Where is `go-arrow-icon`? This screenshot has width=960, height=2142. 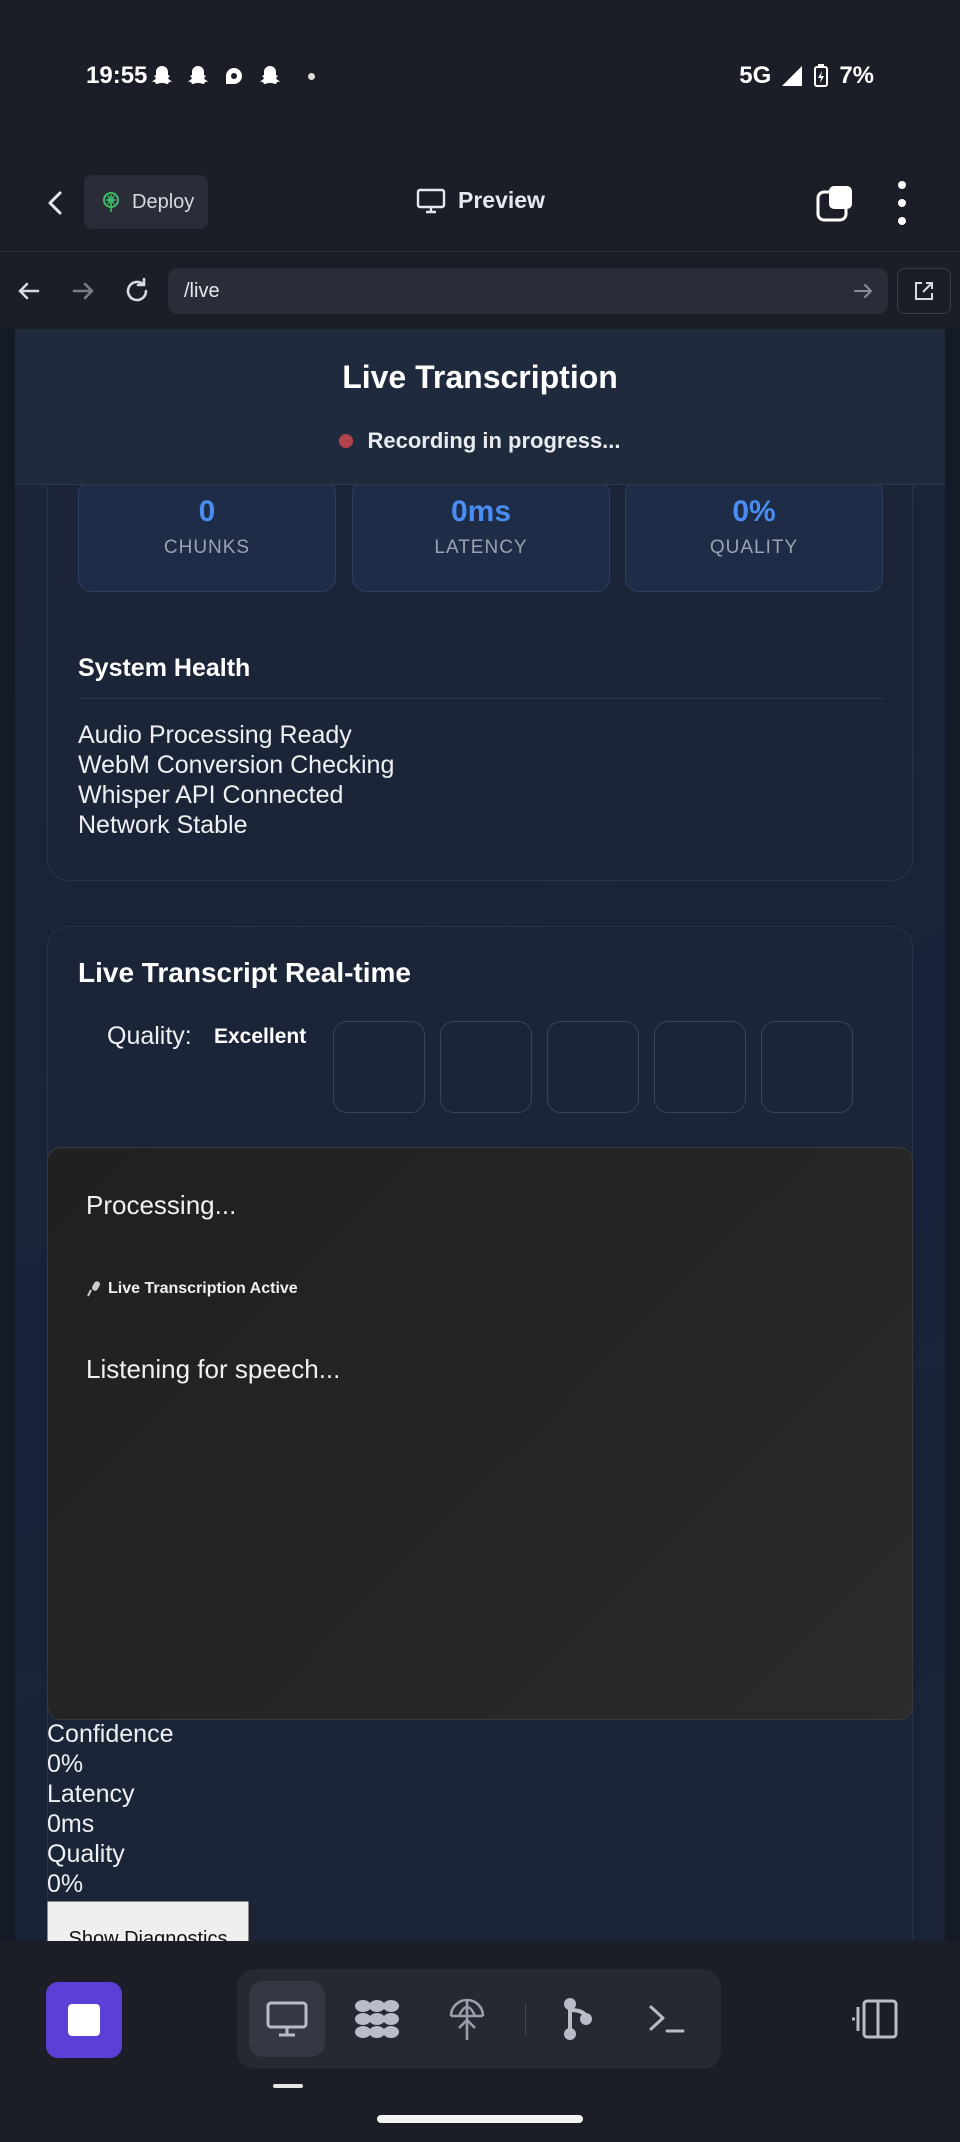
go-arrow-icon is located at coordinates (863, 291).